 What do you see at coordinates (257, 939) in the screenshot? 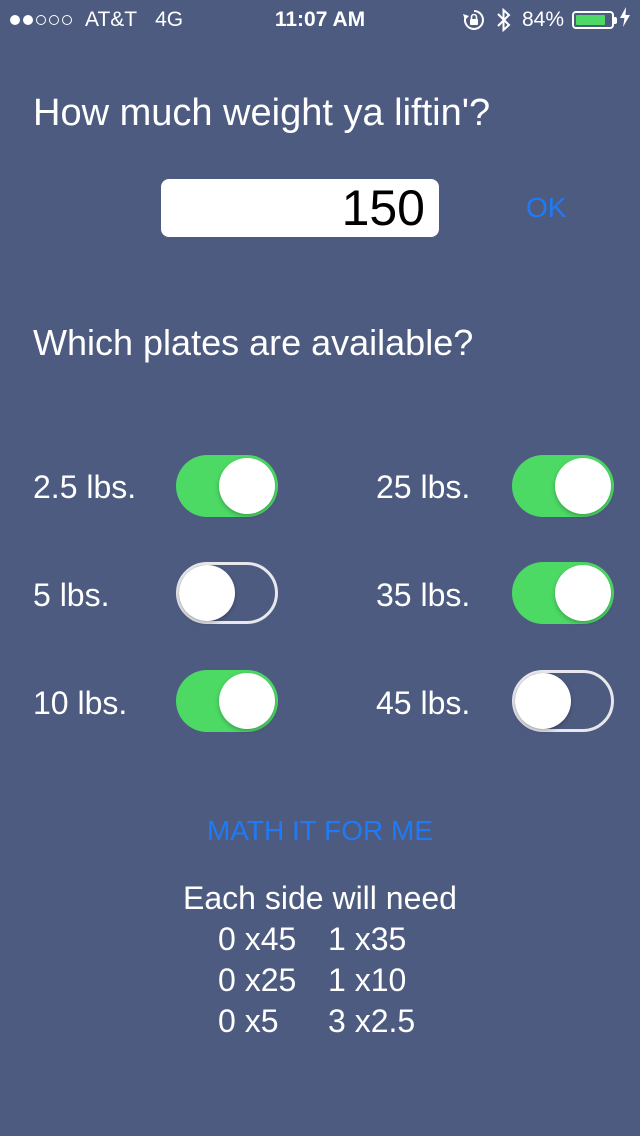
I see `result-count-45: 0 x45` at bounding box center [257, 939].